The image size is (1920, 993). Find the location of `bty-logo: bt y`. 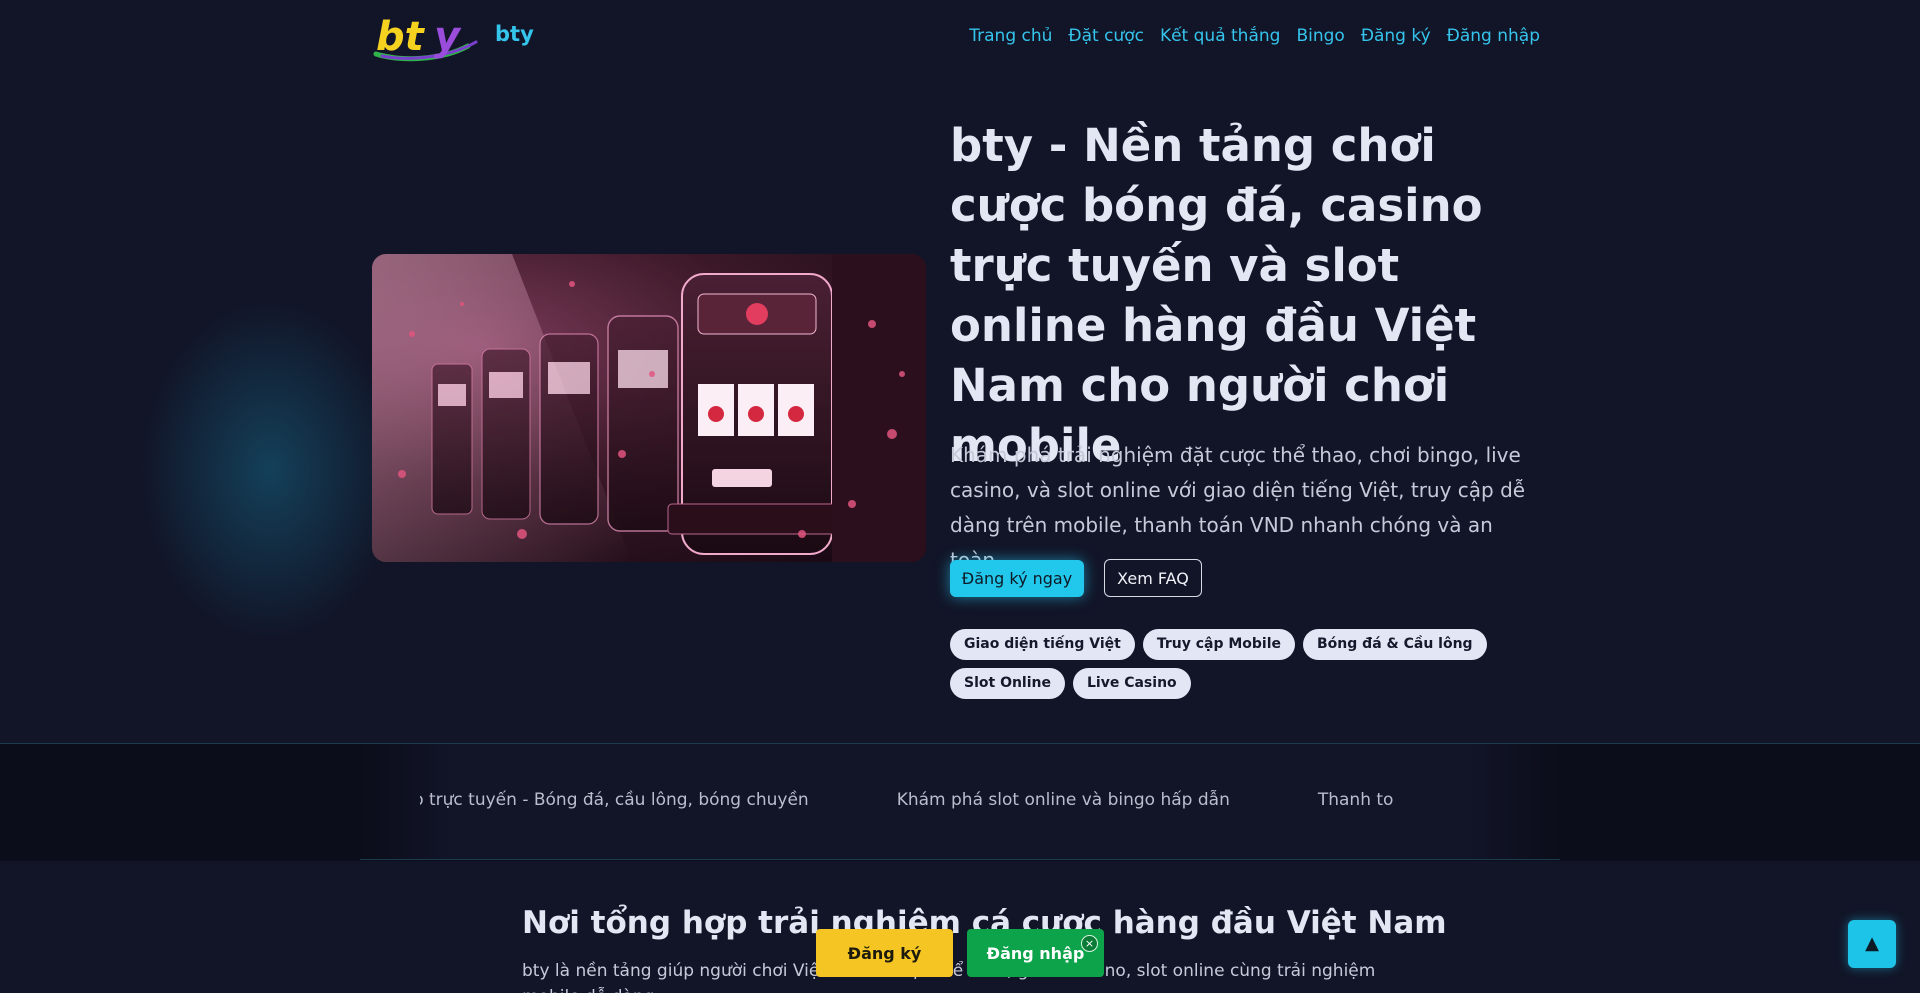

bty-logo: bt y is located at coordinates (430, 36).